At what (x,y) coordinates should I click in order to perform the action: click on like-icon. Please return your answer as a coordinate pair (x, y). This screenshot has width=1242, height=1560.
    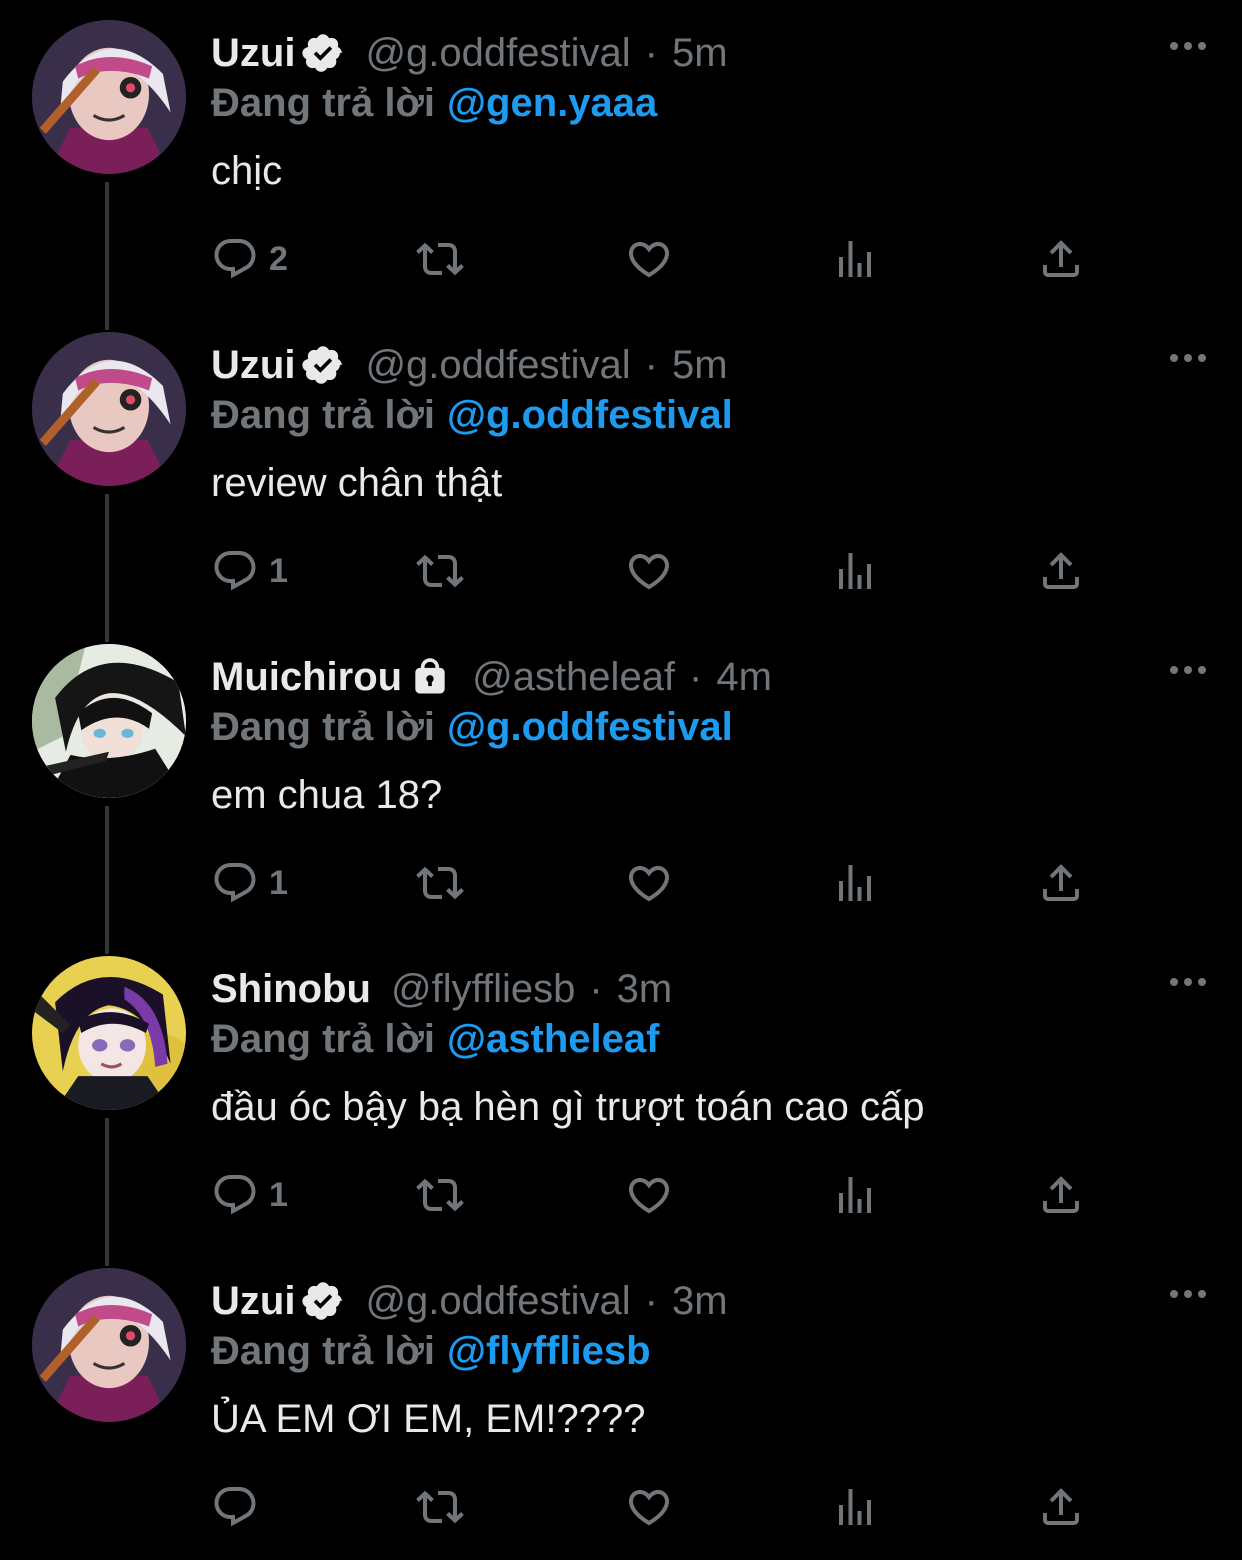
    Looking at the image, I should click on (649, 1508).